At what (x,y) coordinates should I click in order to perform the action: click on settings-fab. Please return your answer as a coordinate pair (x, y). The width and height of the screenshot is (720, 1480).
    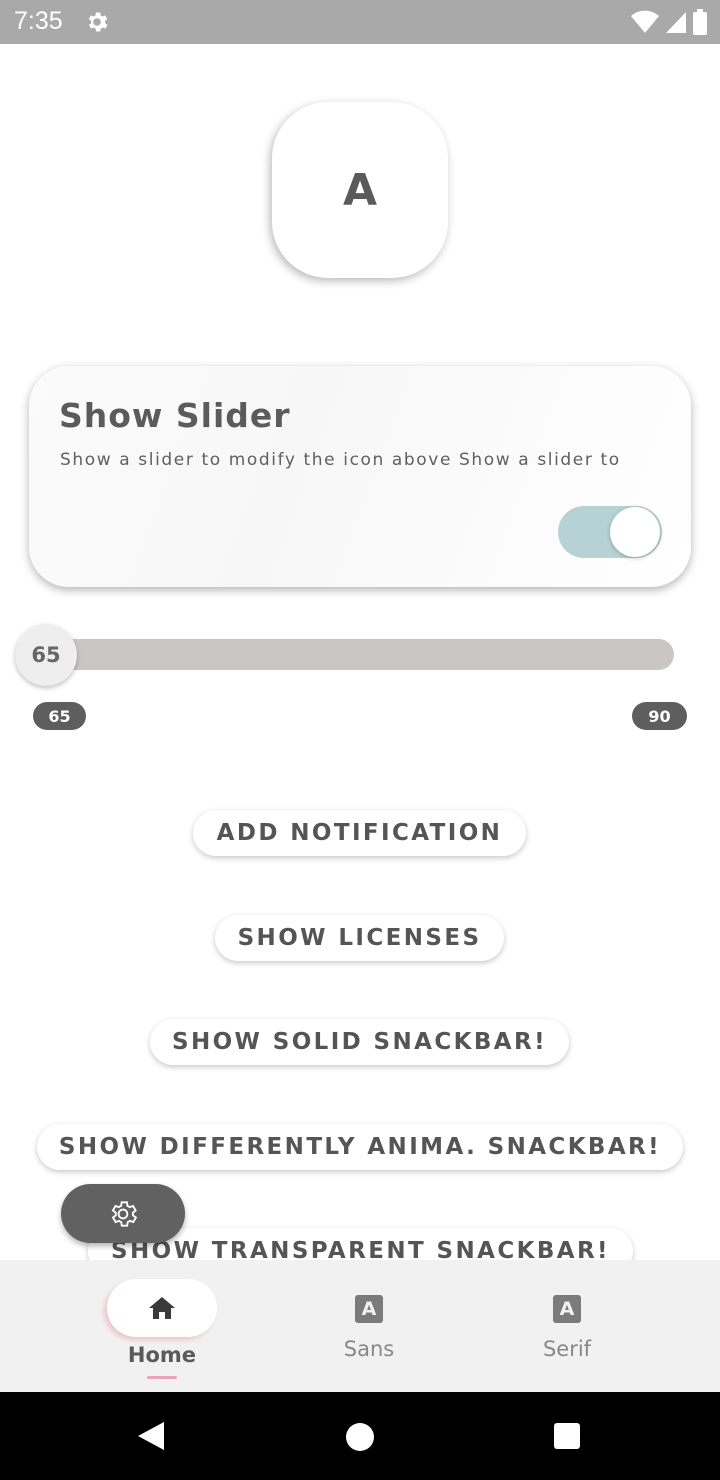
    Looking at the image, I should click on (123, 1213).